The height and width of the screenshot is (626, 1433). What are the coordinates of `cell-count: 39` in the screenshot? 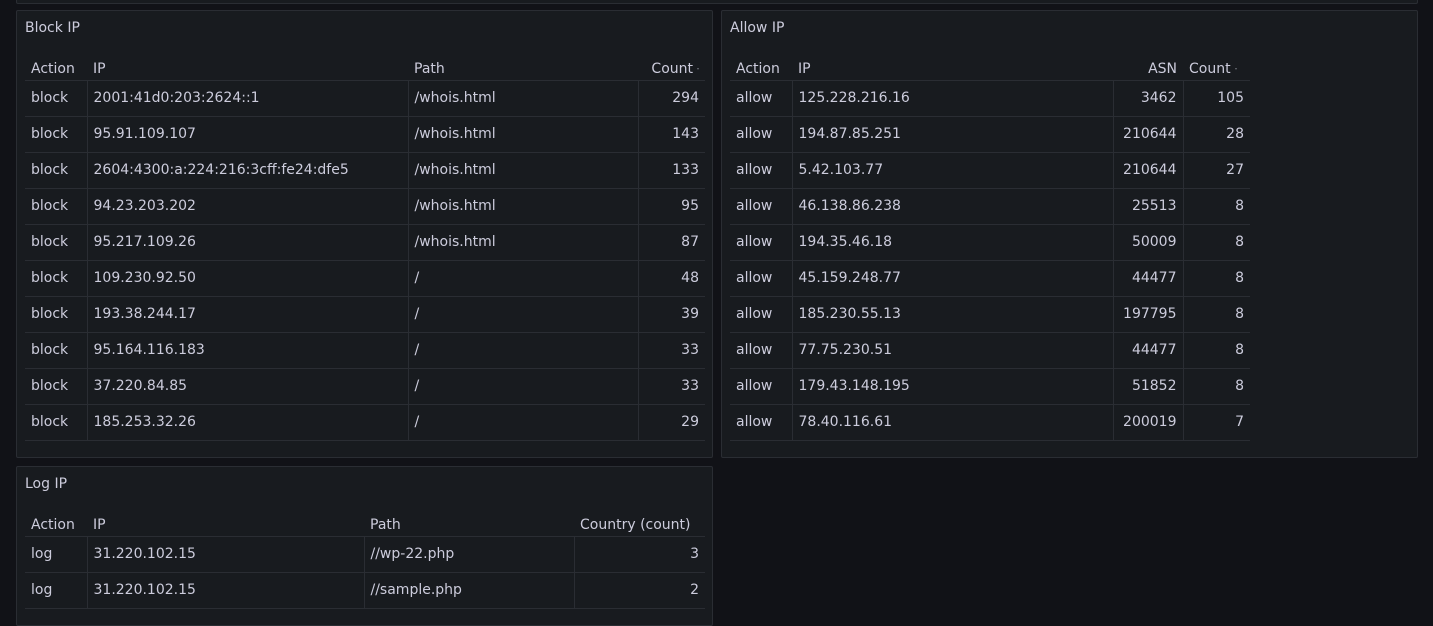 It's located at (671, 314).